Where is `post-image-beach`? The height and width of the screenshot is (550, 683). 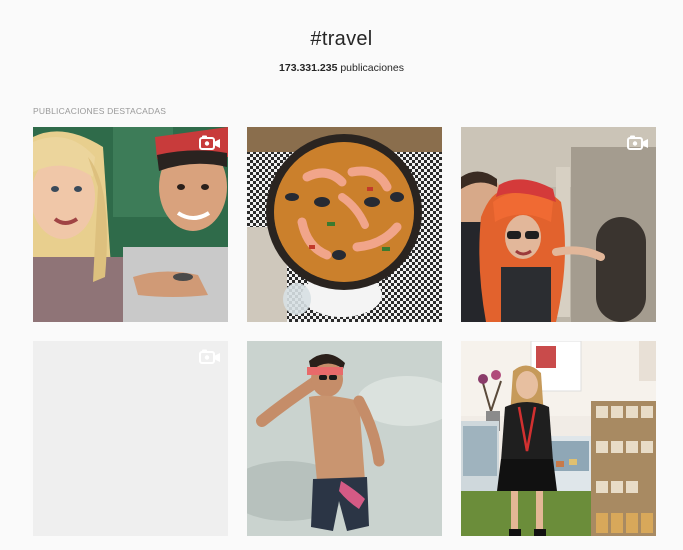
post-image-beach is located at coordinates (344, 438).